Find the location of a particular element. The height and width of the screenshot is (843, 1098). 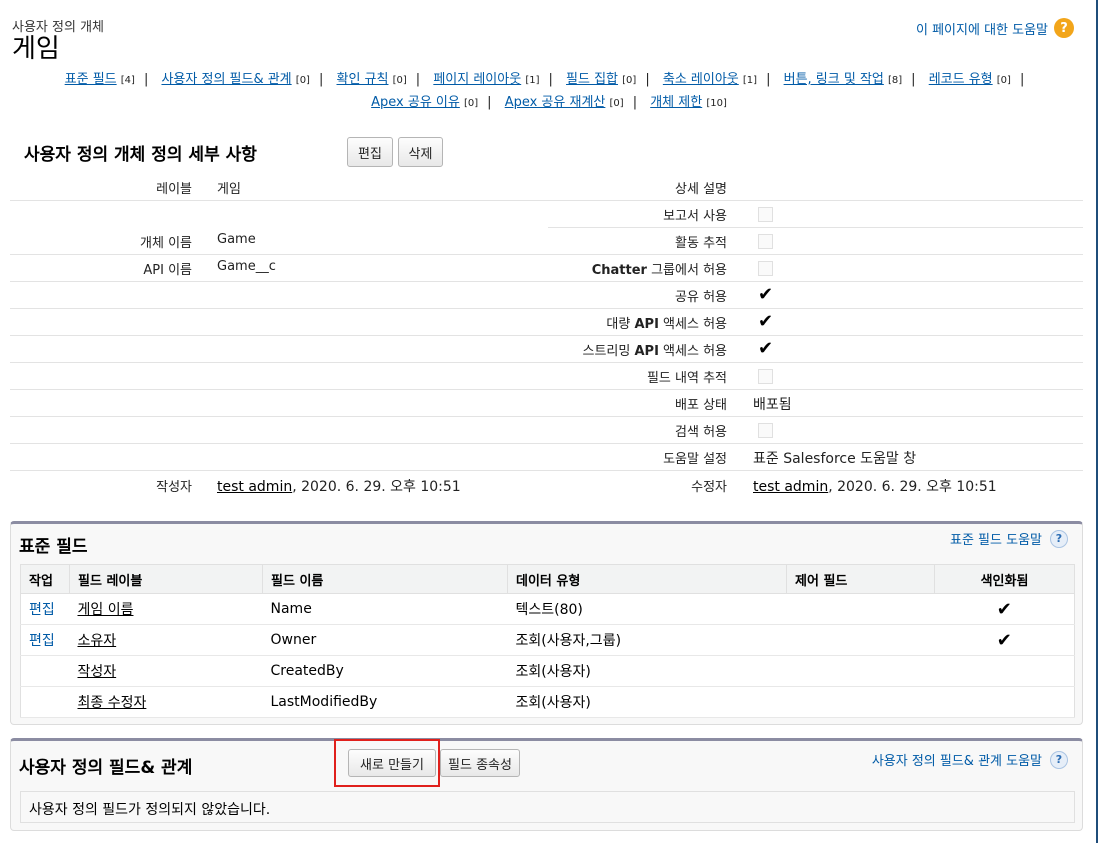

nav-standard-fields: 표준 필드 is located at coordinates (91, 79).